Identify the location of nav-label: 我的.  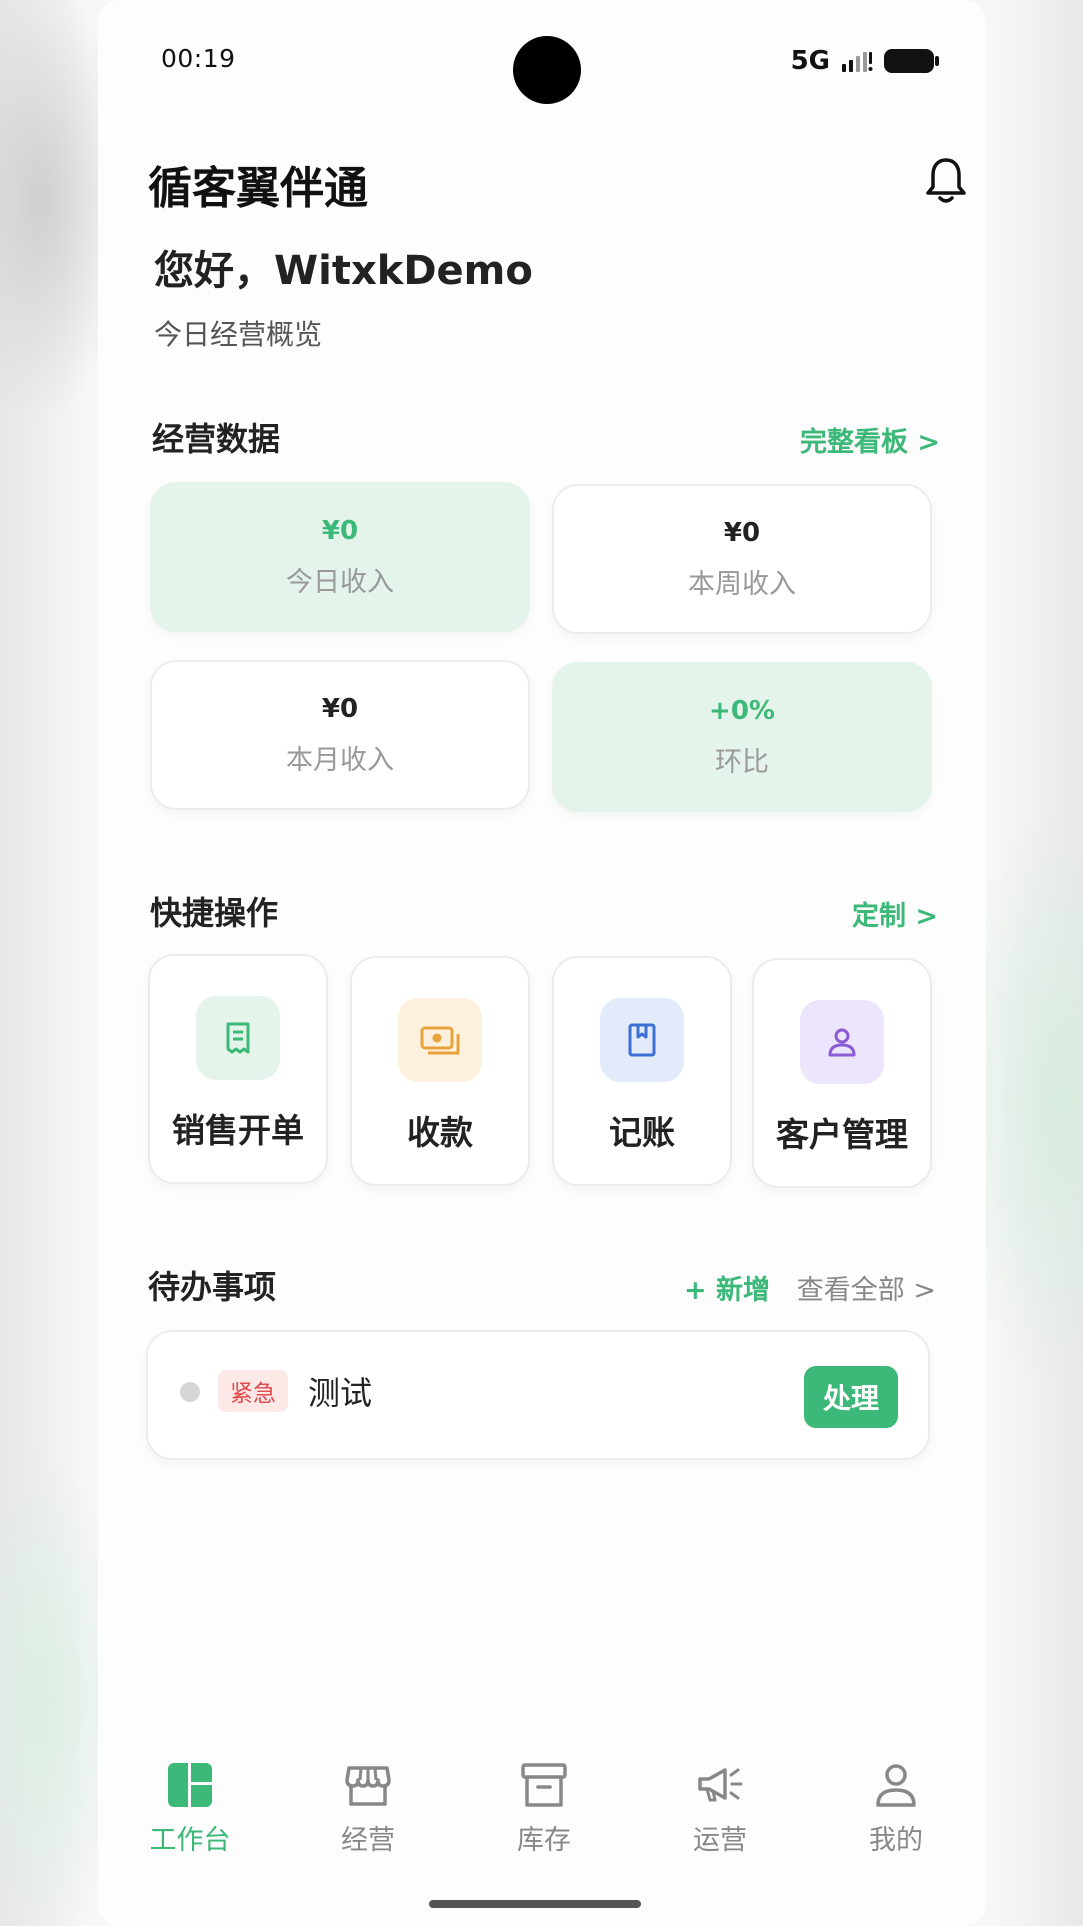
(896, 1840).